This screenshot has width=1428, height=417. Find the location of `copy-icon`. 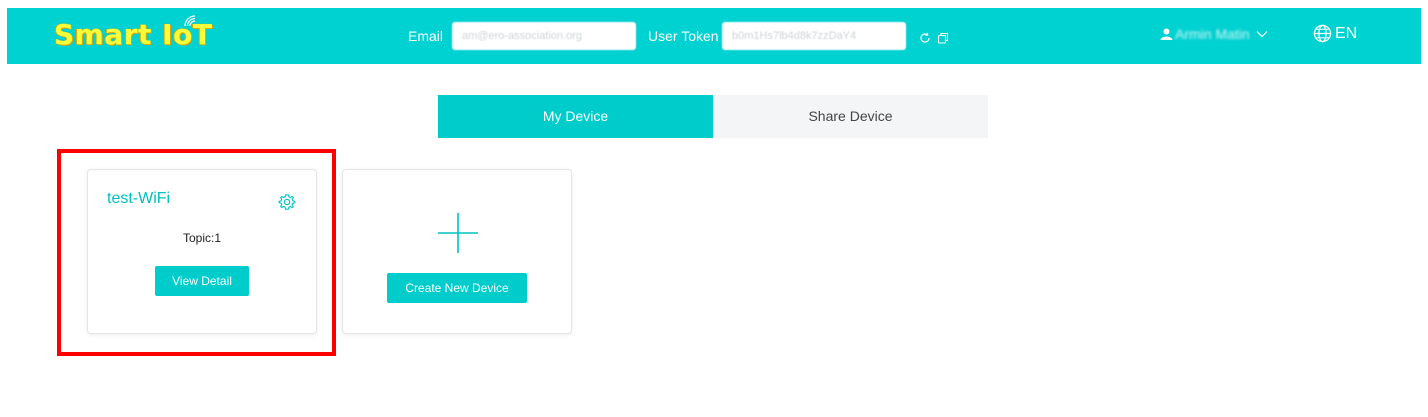

copy-icon is located at coordinates (943, 38).